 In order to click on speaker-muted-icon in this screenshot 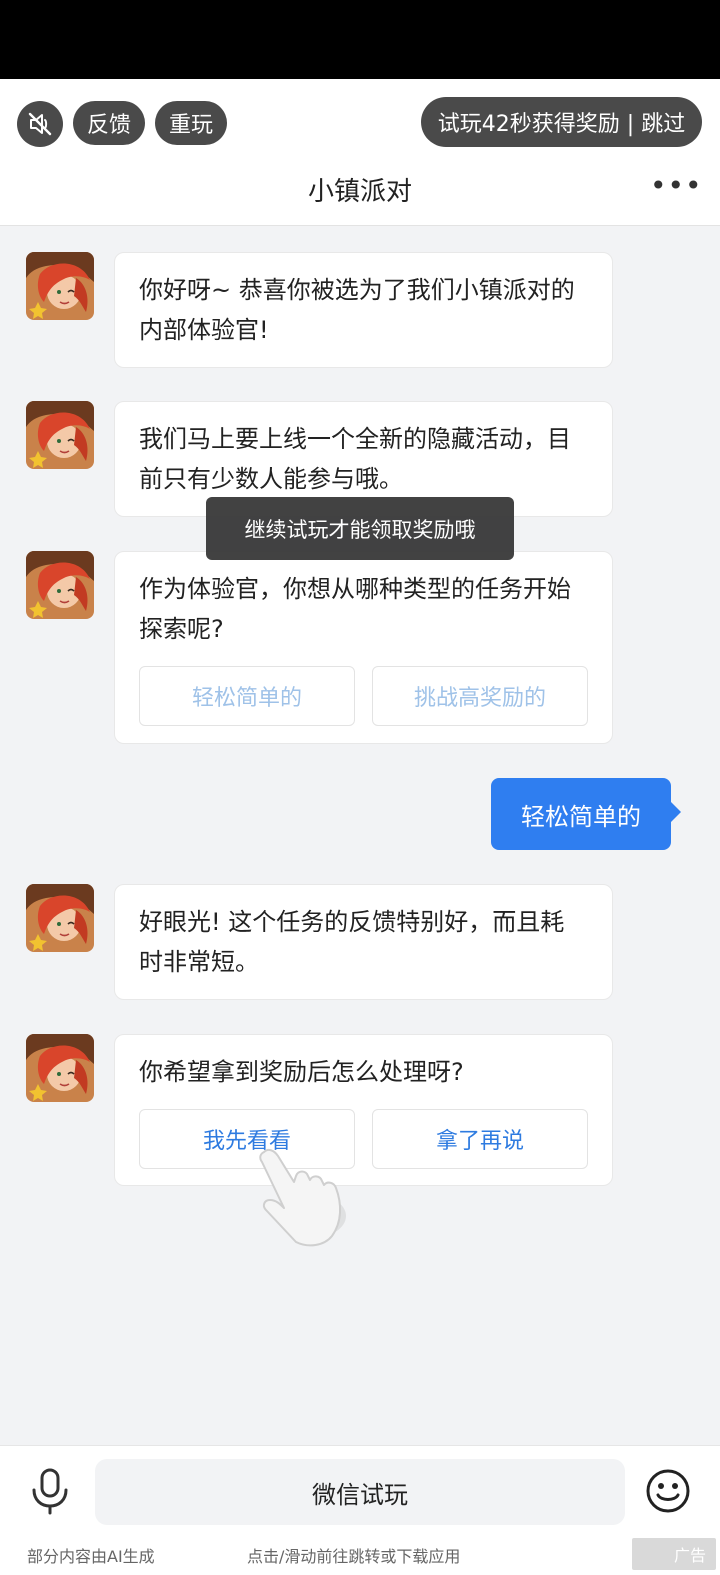, I will do `click(40, 124)`.